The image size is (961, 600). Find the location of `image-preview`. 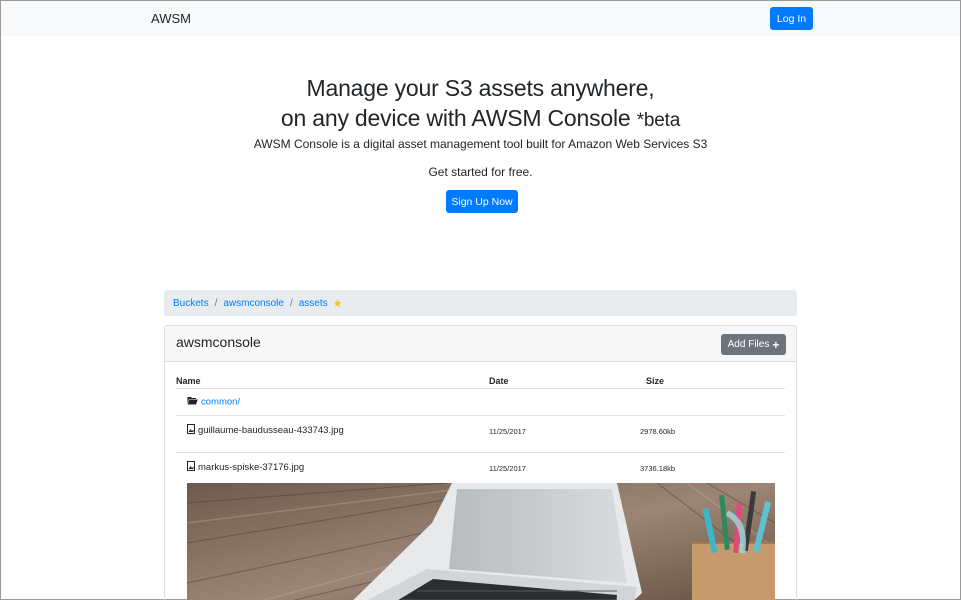

image-preview is located at coordinates (481, 541).